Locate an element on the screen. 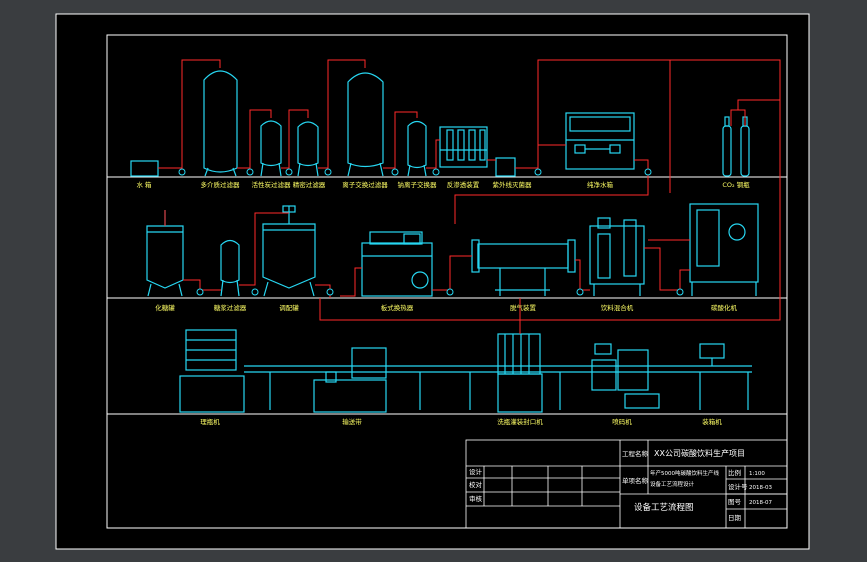  tb-left-row-1: 设计 is located at coordinates (476, 471).